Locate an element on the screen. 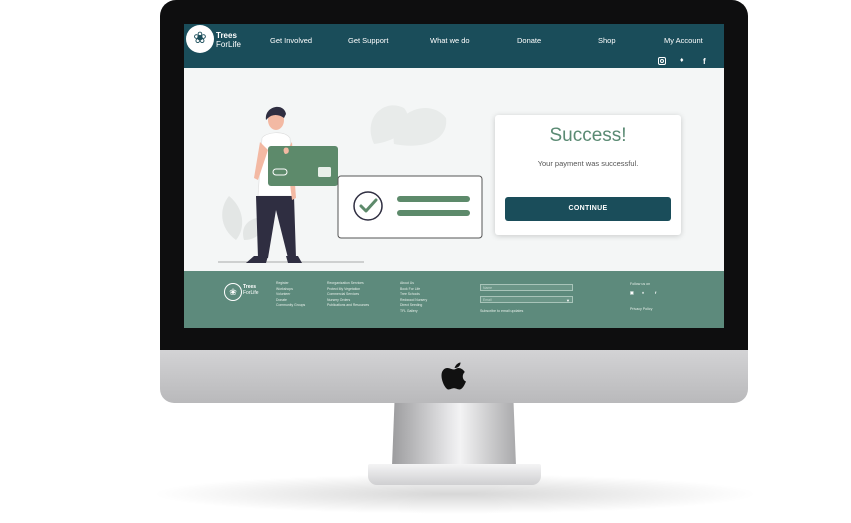 The width and height of the screenshot is (851, 523). twitter-icon: ♦ is located at coordinates (682, 60).